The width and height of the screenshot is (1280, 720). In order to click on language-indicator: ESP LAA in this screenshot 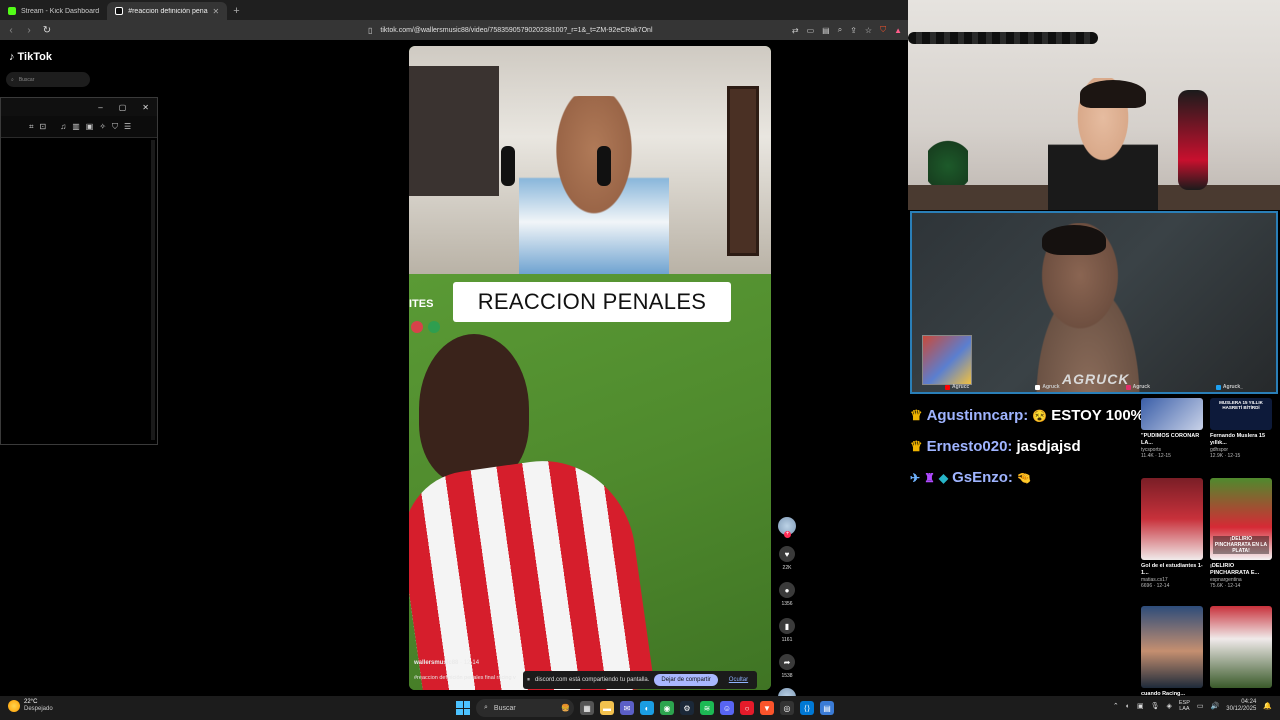, I will do `click(1184, 706)`.